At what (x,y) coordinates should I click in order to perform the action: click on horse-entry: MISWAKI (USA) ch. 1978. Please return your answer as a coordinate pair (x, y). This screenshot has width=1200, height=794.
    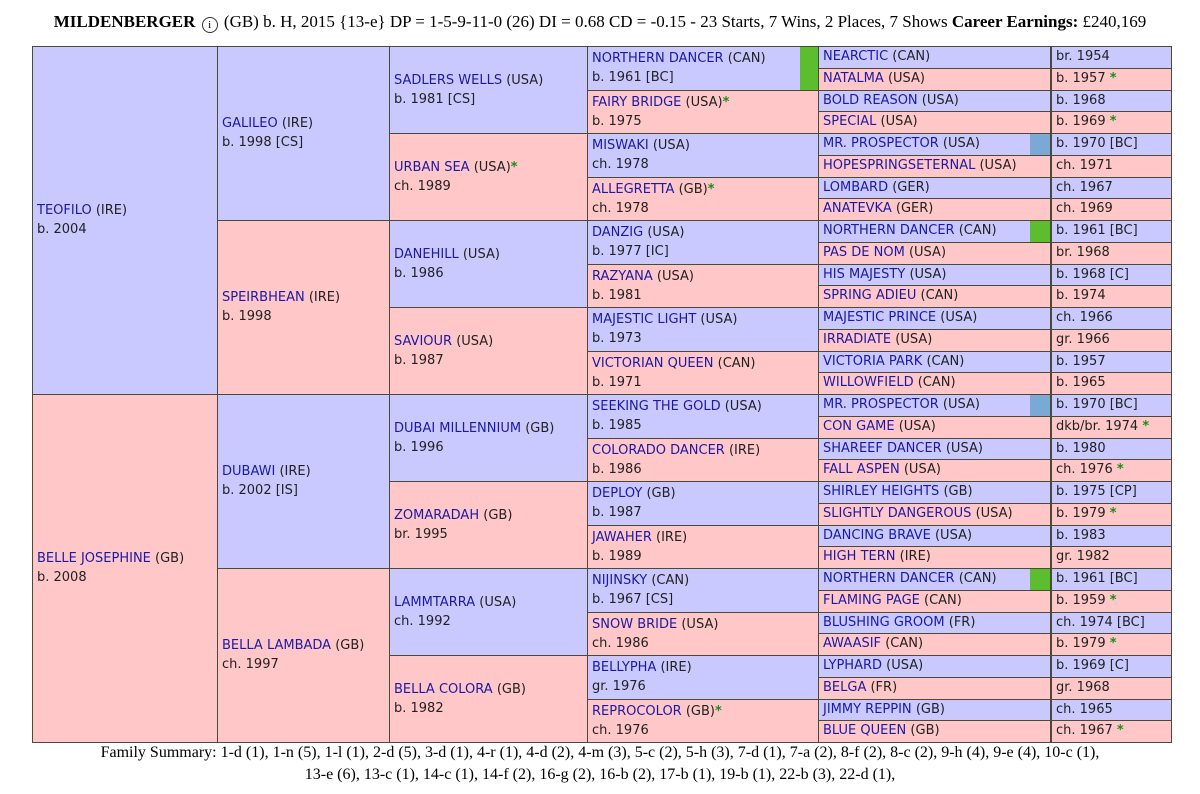
    Looking at the image, I should click on (641, 155).